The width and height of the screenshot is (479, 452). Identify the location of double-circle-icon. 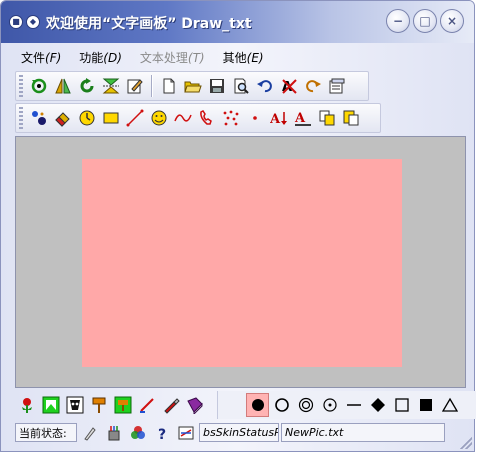
(305, 405).